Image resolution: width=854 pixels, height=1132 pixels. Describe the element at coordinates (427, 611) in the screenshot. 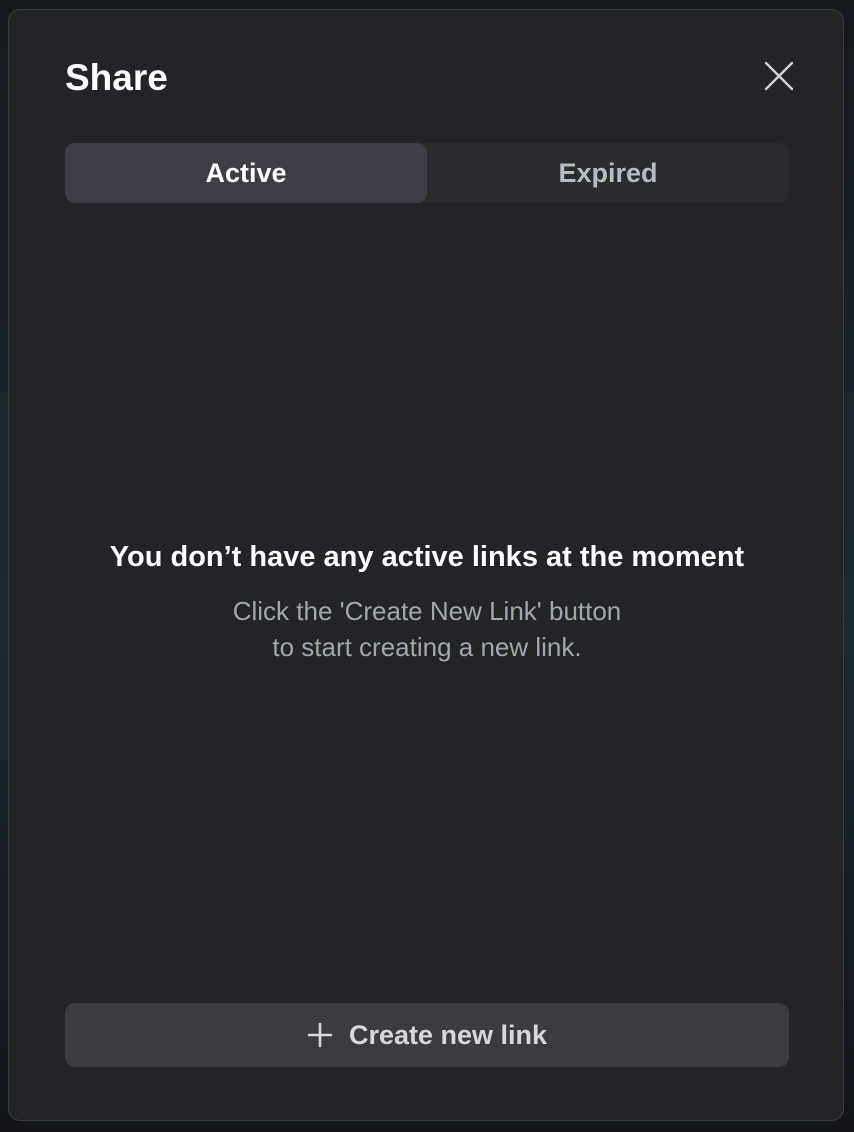

I see `empty-state-description-line-1: Click the 'Create New Link' button` at that location.